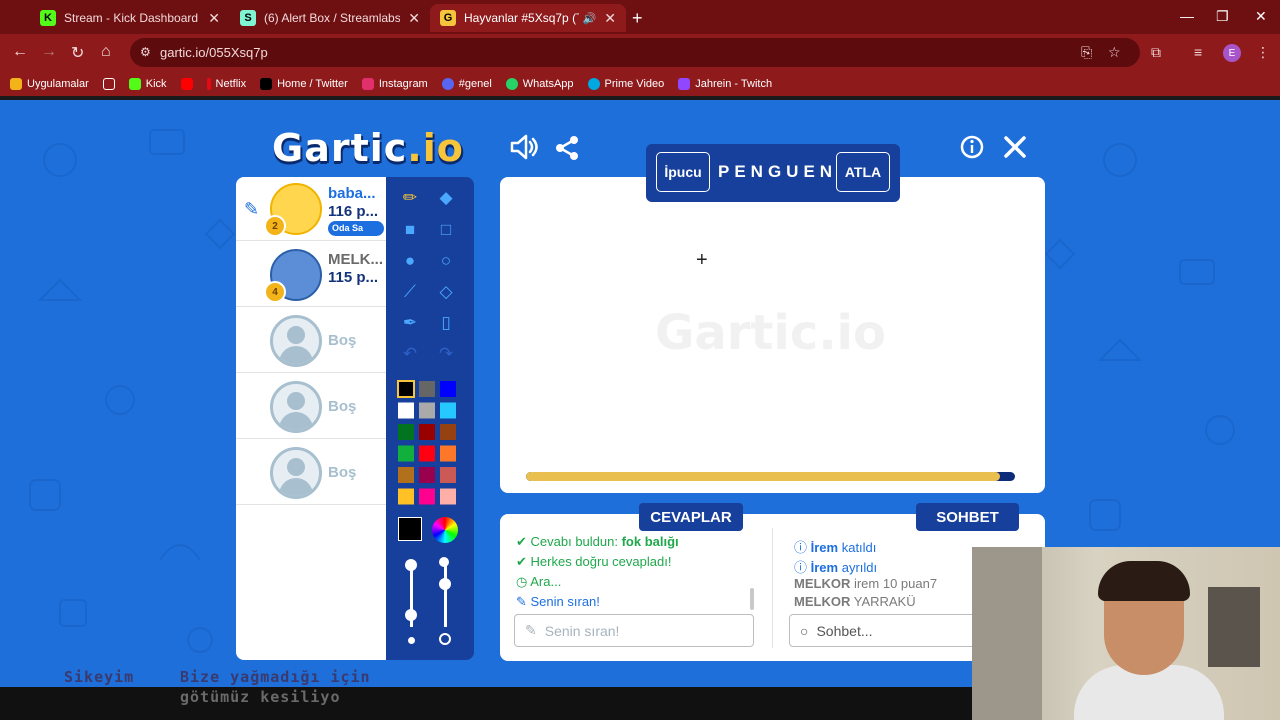 This screenshot has width=1280, height=720. What do you see at coordinates (77, 53) in the screenshot?
I see `reload-icon: ↻` at bounding box center [77, 53].